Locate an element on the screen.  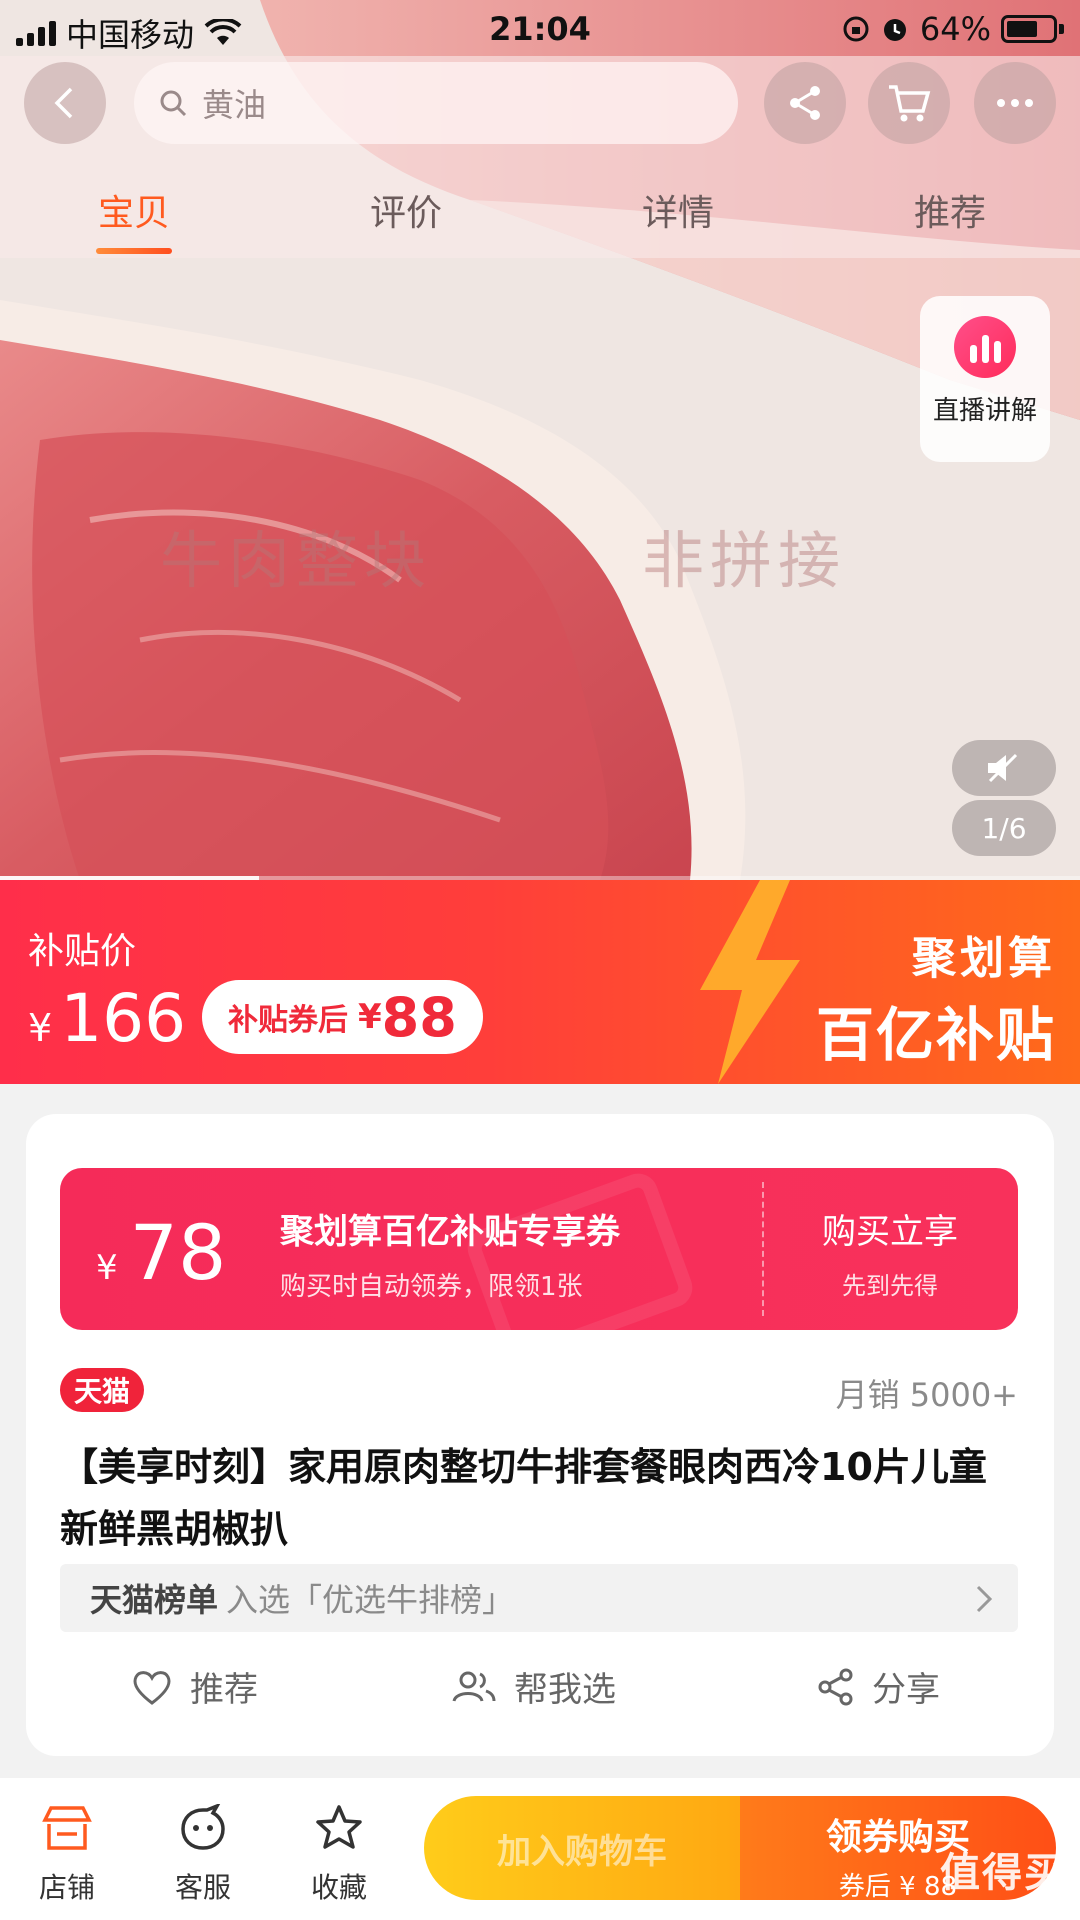
product-title: 【美享时刻】家用原肉整切牛排套餐眼肉西冷10片儿童新鲜黑胡椒扒 is located at coordinates (523, 1498).